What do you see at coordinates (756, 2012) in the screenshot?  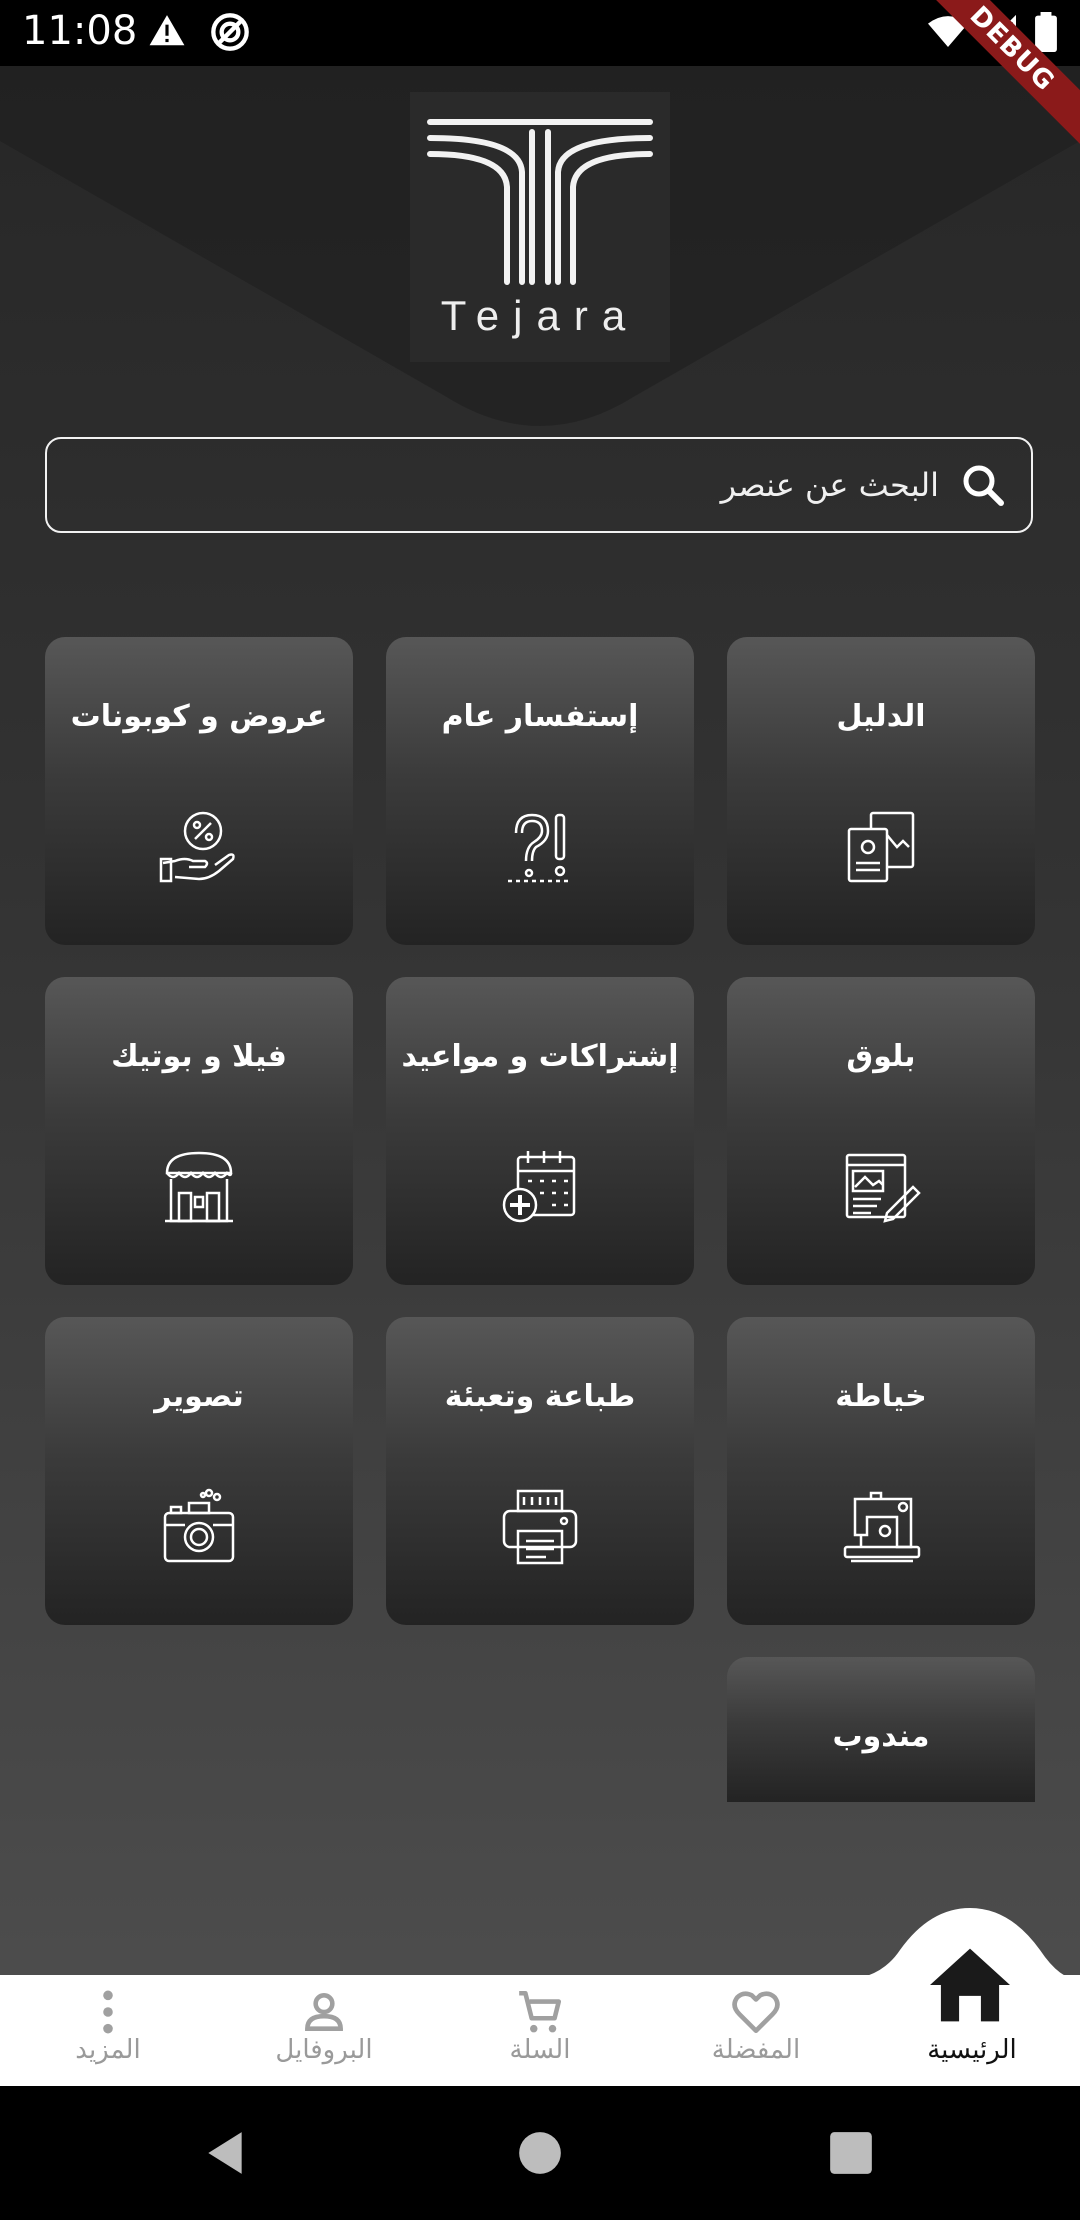 I see `heart-icon` at bounding box center [756, 2012].